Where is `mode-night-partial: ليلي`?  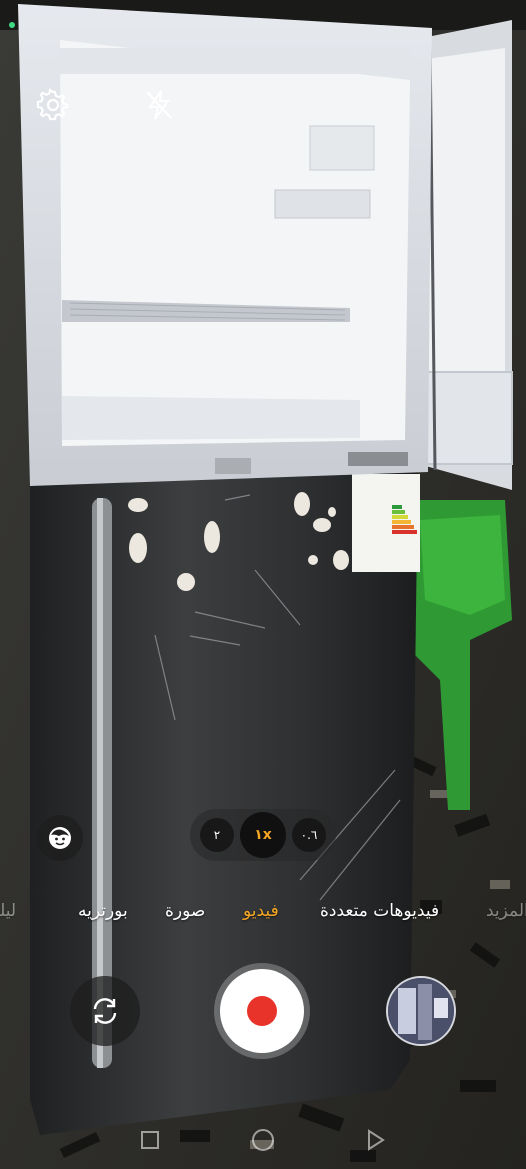 mode-night-partial: ليلي is located at coordinates (8, 911).